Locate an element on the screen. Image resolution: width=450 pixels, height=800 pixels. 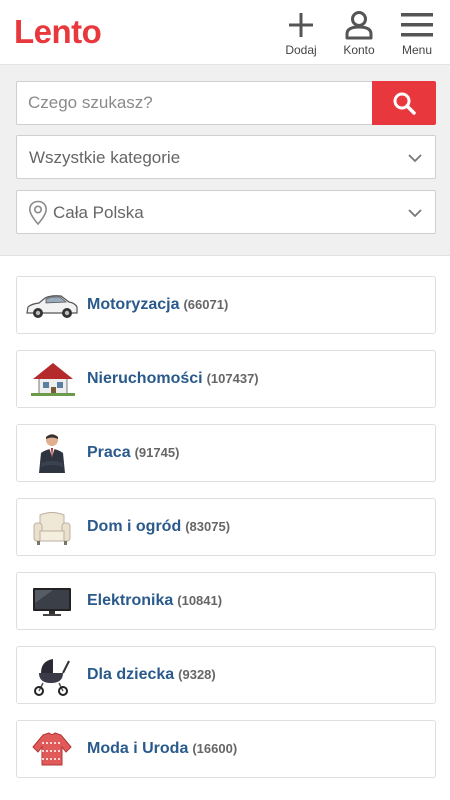
category-item-dla-dziecka: Dla dziecka (9328) is located at coordinates (226, 675).